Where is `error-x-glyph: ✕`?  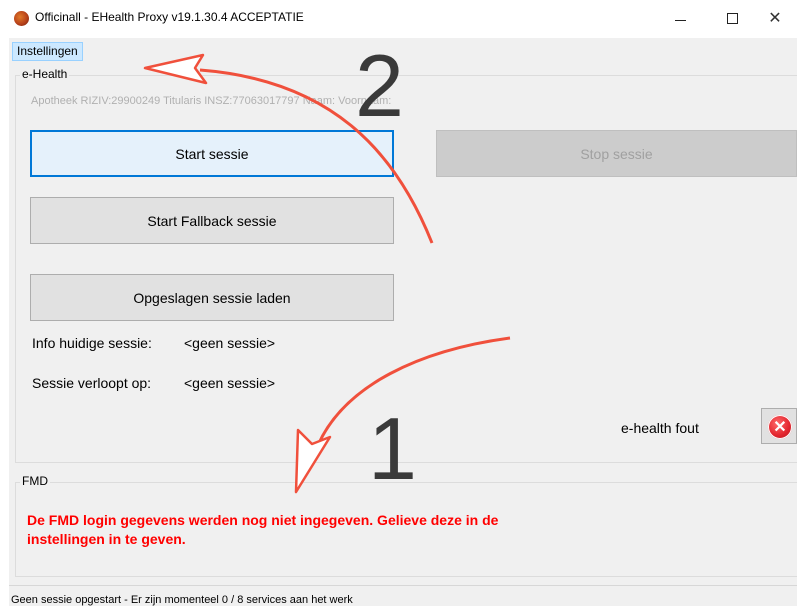 error-x-glyph: ✕ is located at coordinates (780, 427).